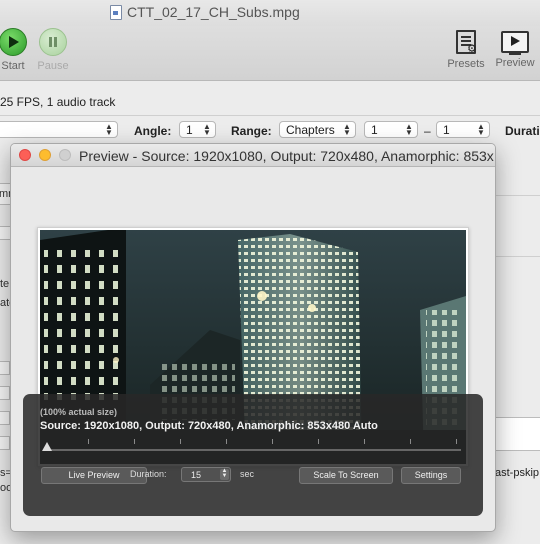 The height and width of the screenshot is (544, 540). I want to click on document-icon, so click(116, 12).